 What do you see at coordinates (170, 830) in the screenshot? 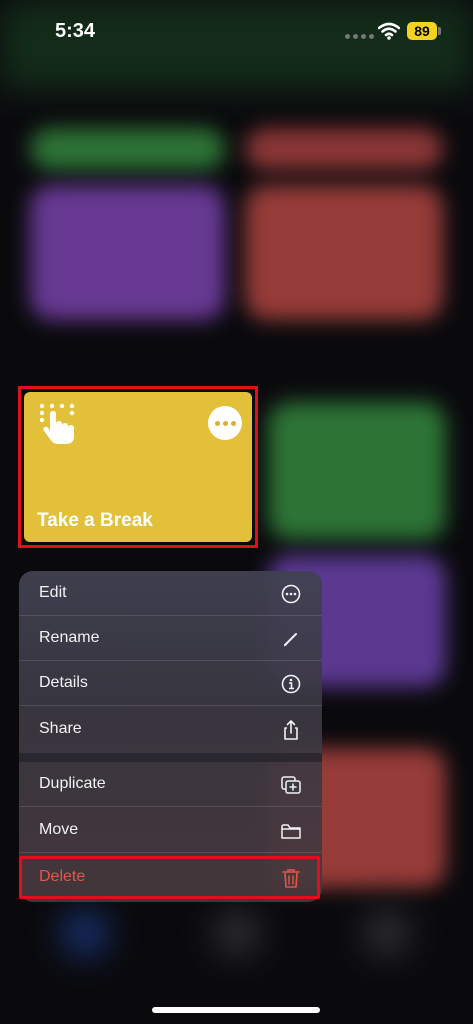
I see `menu-item-move: Move` at bounding box center [170, 830].